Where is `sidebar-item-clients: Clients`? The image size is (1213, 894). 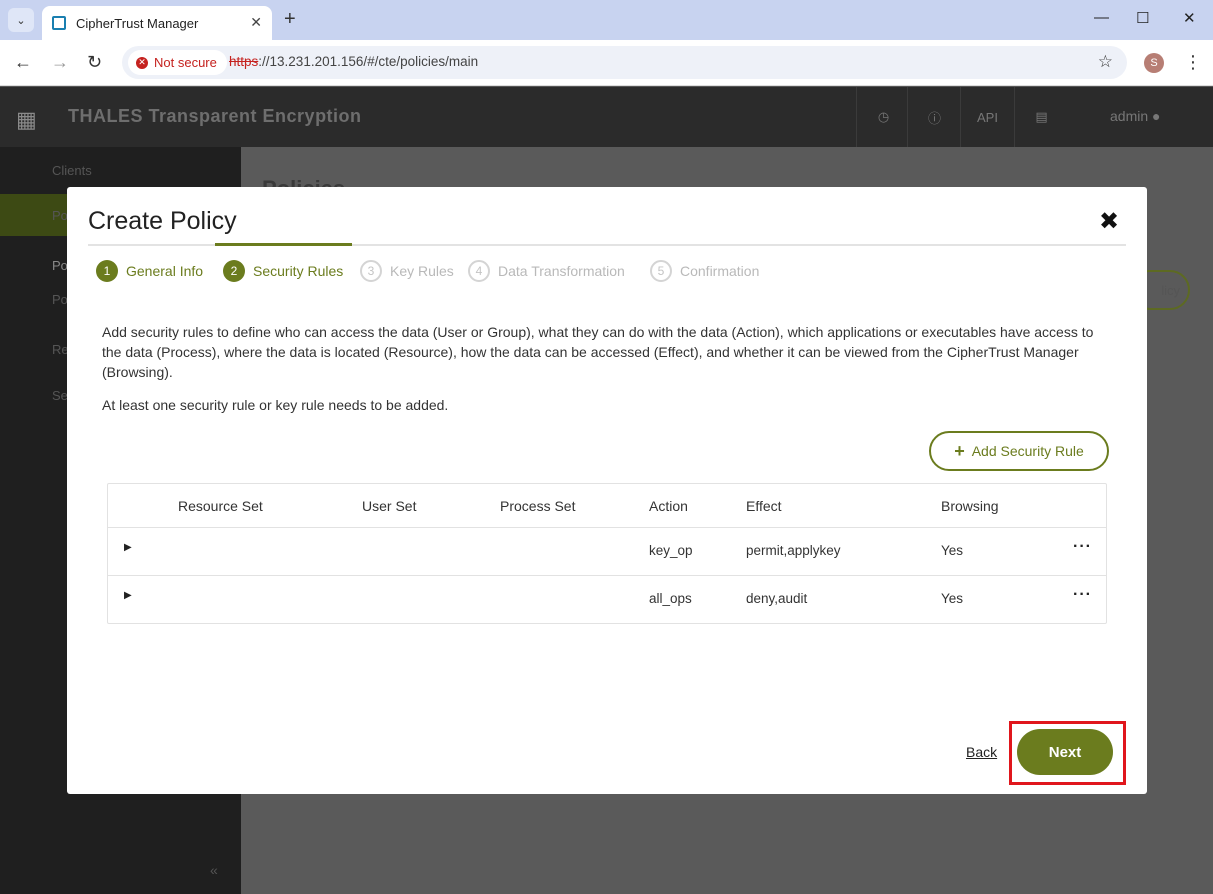 sidebar-item-clients: Clients is located at coordinates (72, 170).